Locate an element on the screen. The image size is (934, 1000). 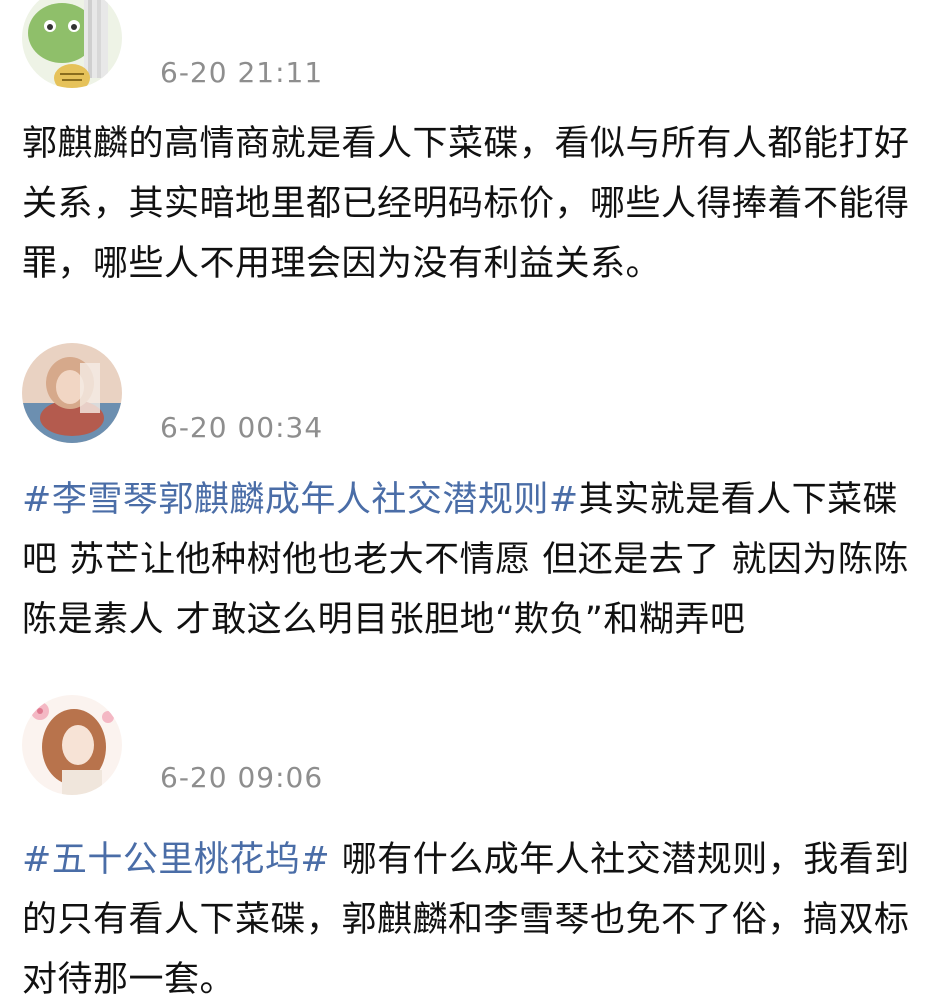
anime-girl-avatar-icon is located at coordinates (72, 745).